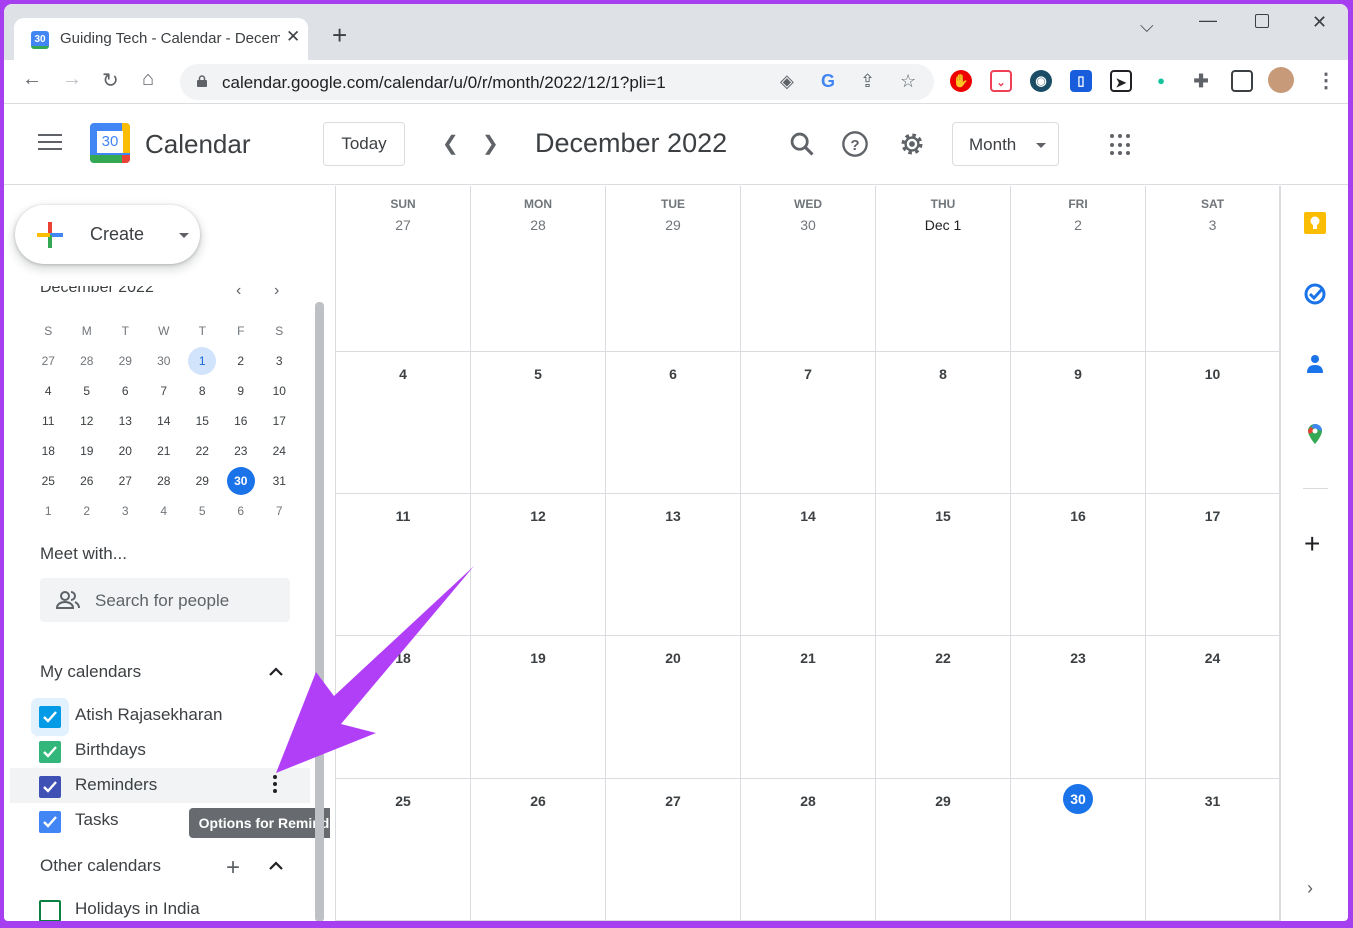 The height and width of the screenshot is (928, 1353). What do you see at coordinates (538, 663) in the screenshot?
I see `day-number: 19` at bounding box center [538, 663].